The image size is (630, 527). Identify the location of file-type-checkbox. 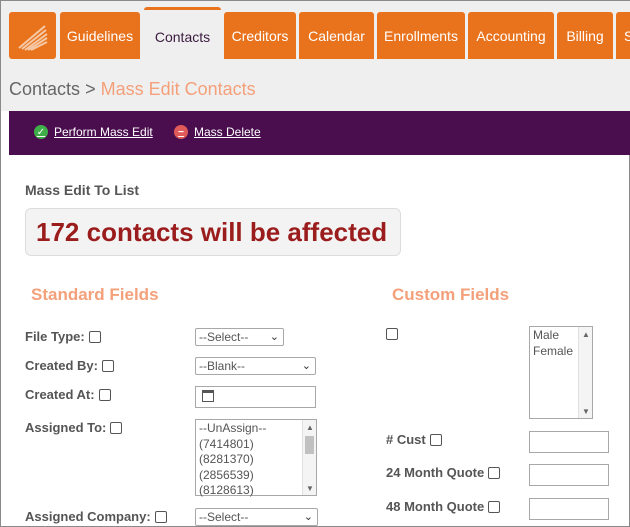
(94, 336).